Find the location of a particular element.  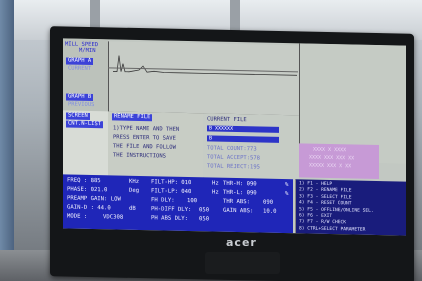

instruction-line: THE INSTRUCTIONS is located at coordinates (139, 156).